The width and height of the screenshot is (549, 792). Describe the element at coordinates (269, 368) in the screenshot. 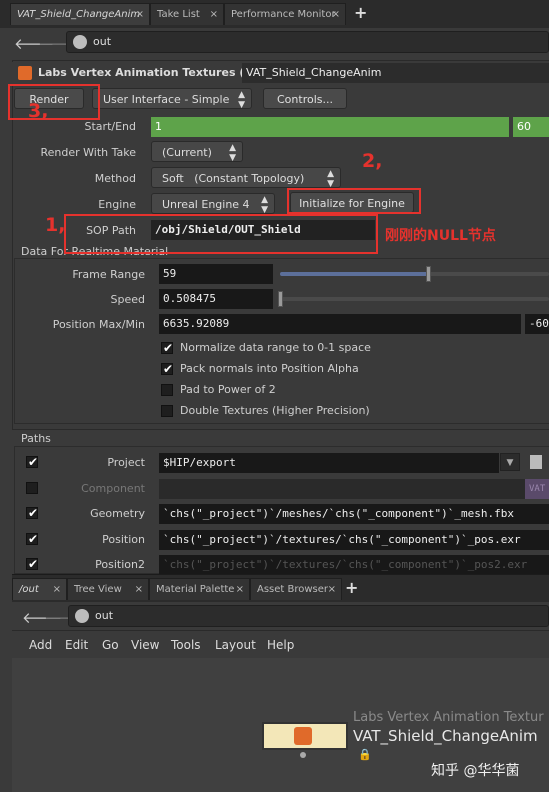

I see `checkbox-label: Pack normals into Position Alpha` at that location.